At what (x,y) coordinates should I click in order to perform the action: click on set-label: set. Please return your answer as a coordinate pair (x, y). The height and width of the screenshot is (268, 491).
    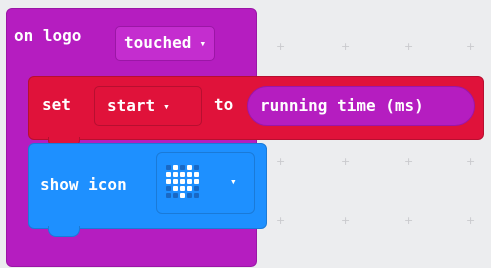
    Looking at the image, I should click on (56, 104).